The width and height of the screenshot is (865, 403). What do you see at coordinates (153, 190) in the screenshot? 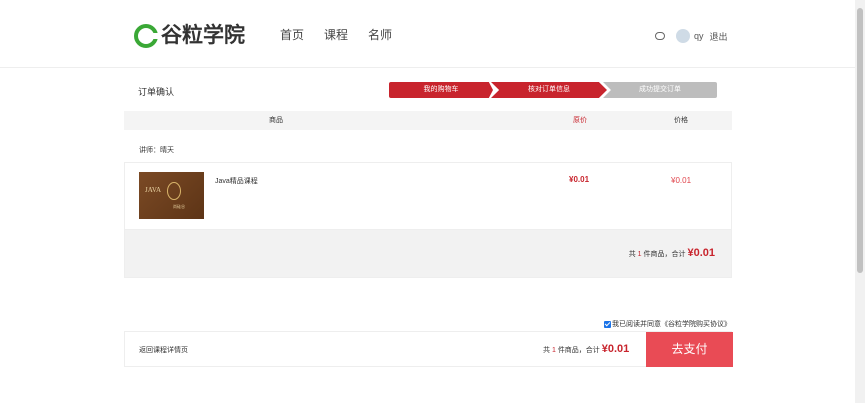
I see `cover-text: JAVA` at bounding box center [153, 190].